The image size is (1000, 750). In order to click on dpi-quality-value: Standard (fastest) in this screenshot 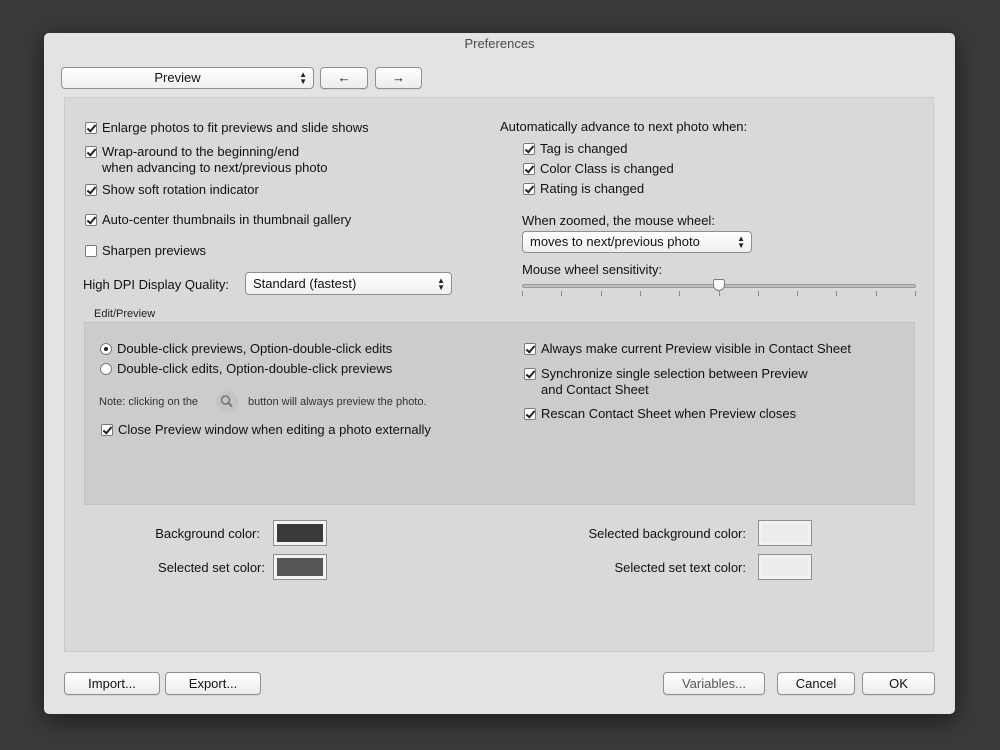, I will do `click(305, 283)`.